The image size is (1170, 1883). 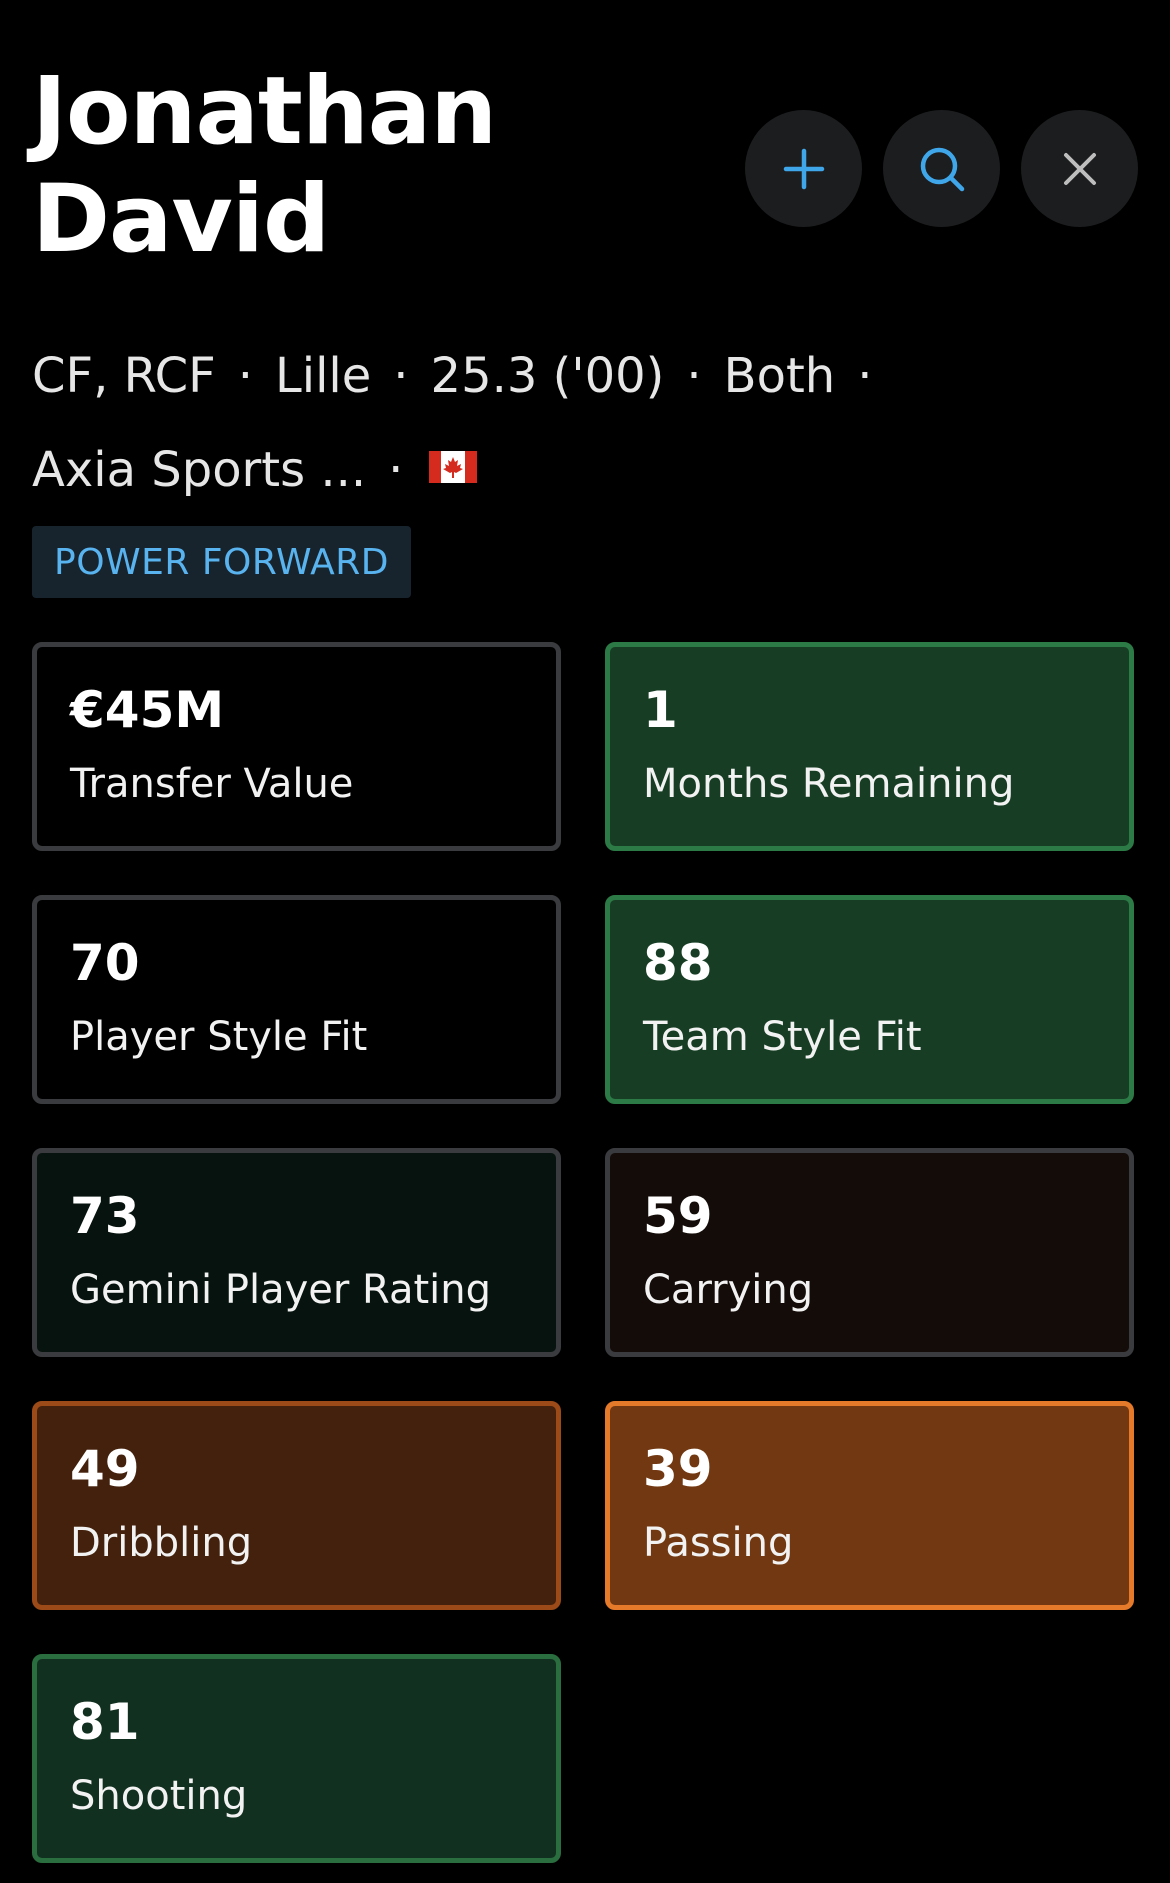 What do you see at coordinates (219, 1037) in the screenshot?
I see `stat-label: Player Style Fit` at bounding box center [219, 1037].